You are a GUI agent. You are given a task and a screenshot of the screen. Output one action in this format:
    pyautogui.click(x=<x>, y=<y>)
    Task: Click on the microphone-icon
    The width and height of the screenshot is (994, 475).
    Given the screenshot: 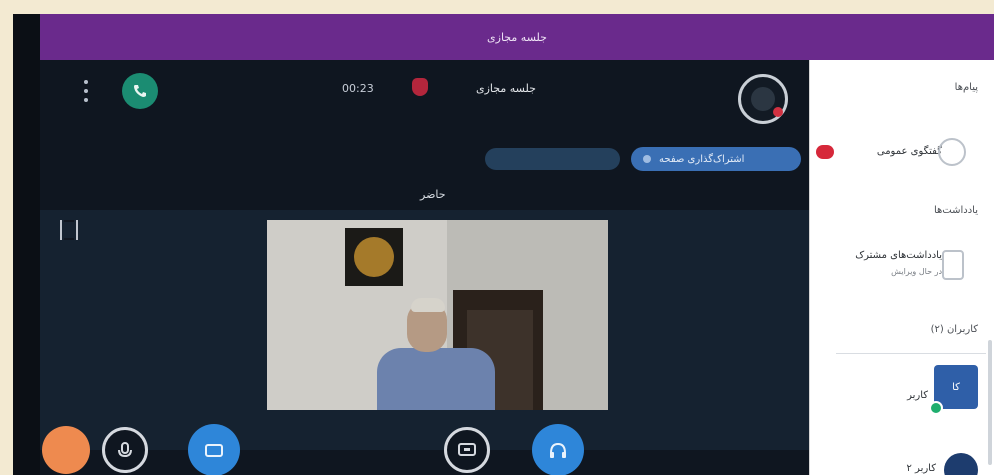 What is the action you would take?
    pyautogui.click(x=125, y=450)
    